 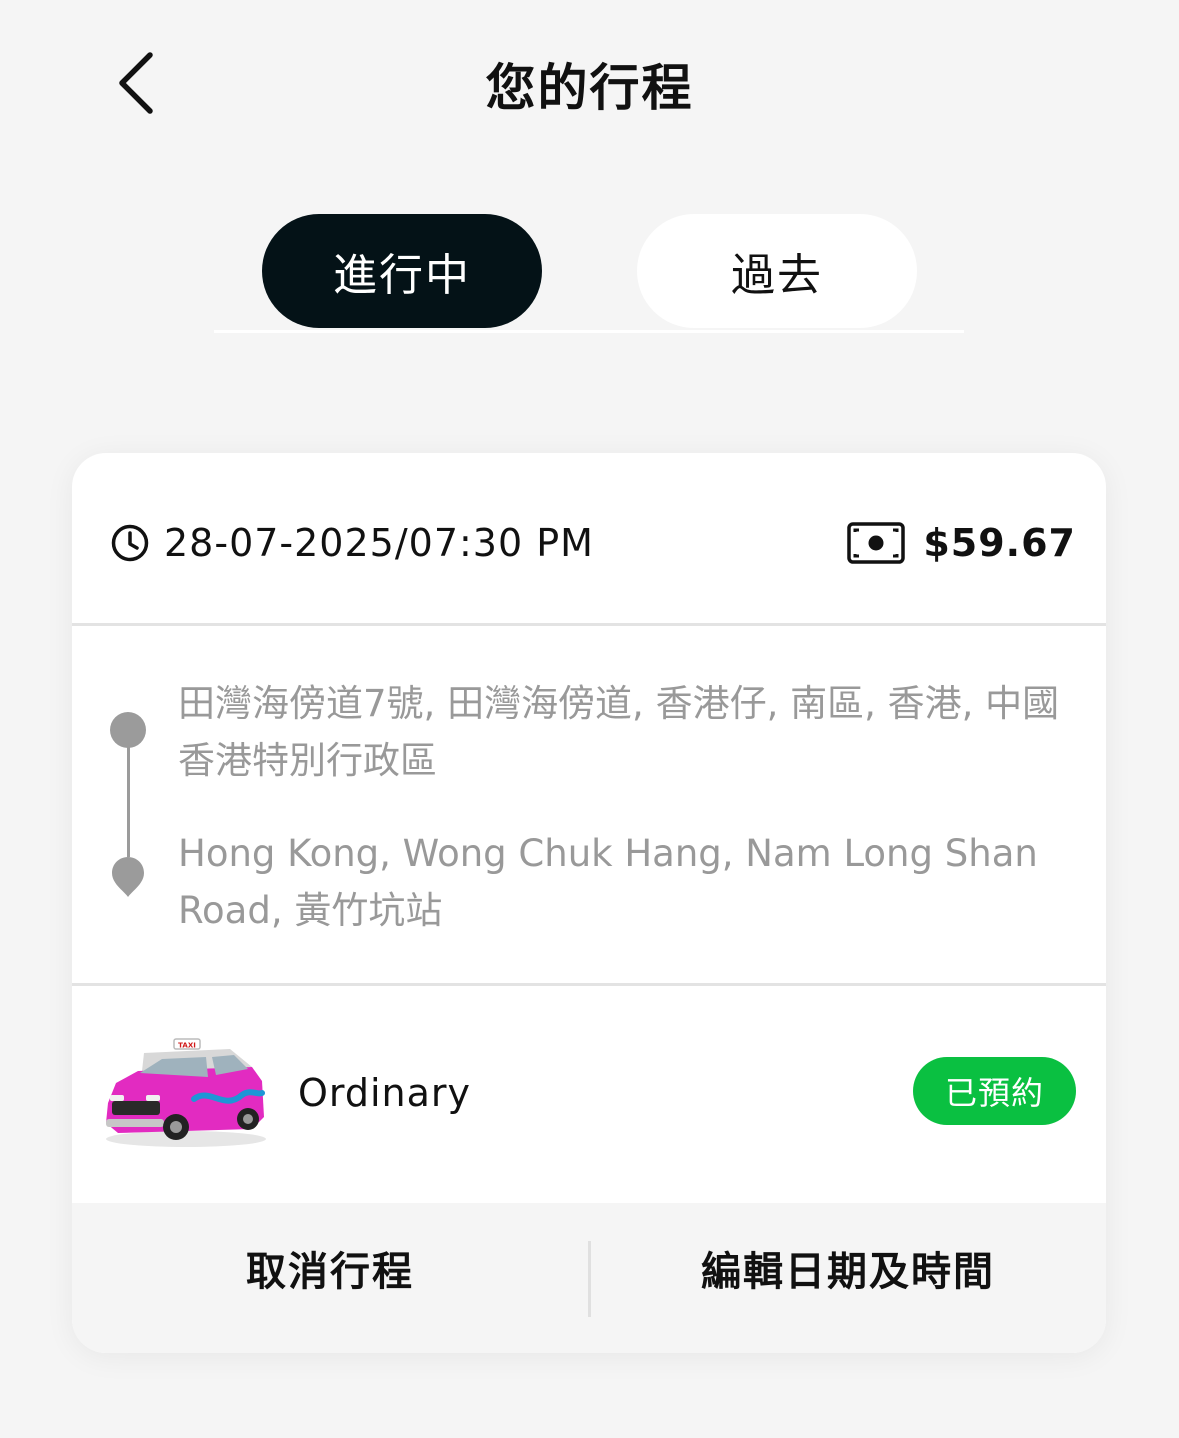 I want to click on cash-icon, so click(x=876, y=543).